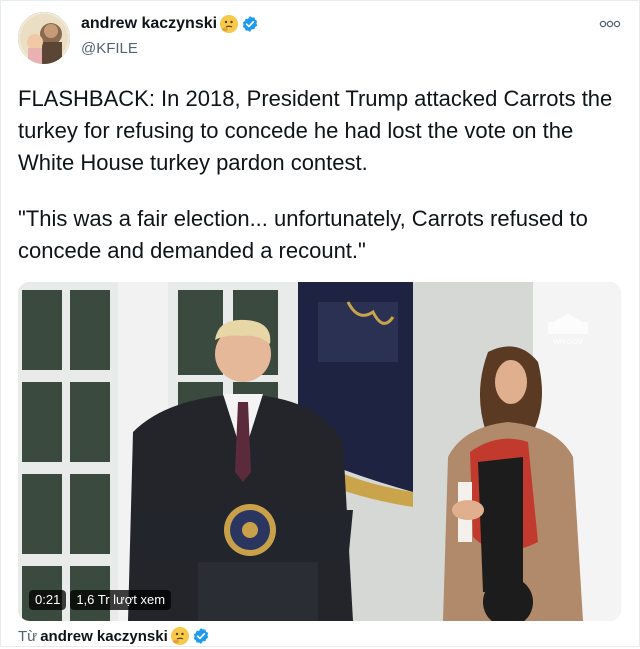  Describe the element at coordinates (149, 24) in the screenshot. I see `author-name: andrew kaczynski` at that location.